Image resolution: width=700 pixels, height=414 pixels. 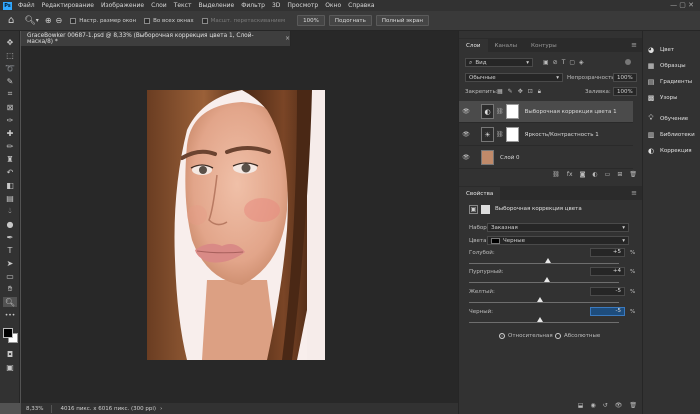 What do you see at coordinates (161, 409) in the screenshot?
I see `chevron-right-icon: ›` at bounding box center [161, 409].